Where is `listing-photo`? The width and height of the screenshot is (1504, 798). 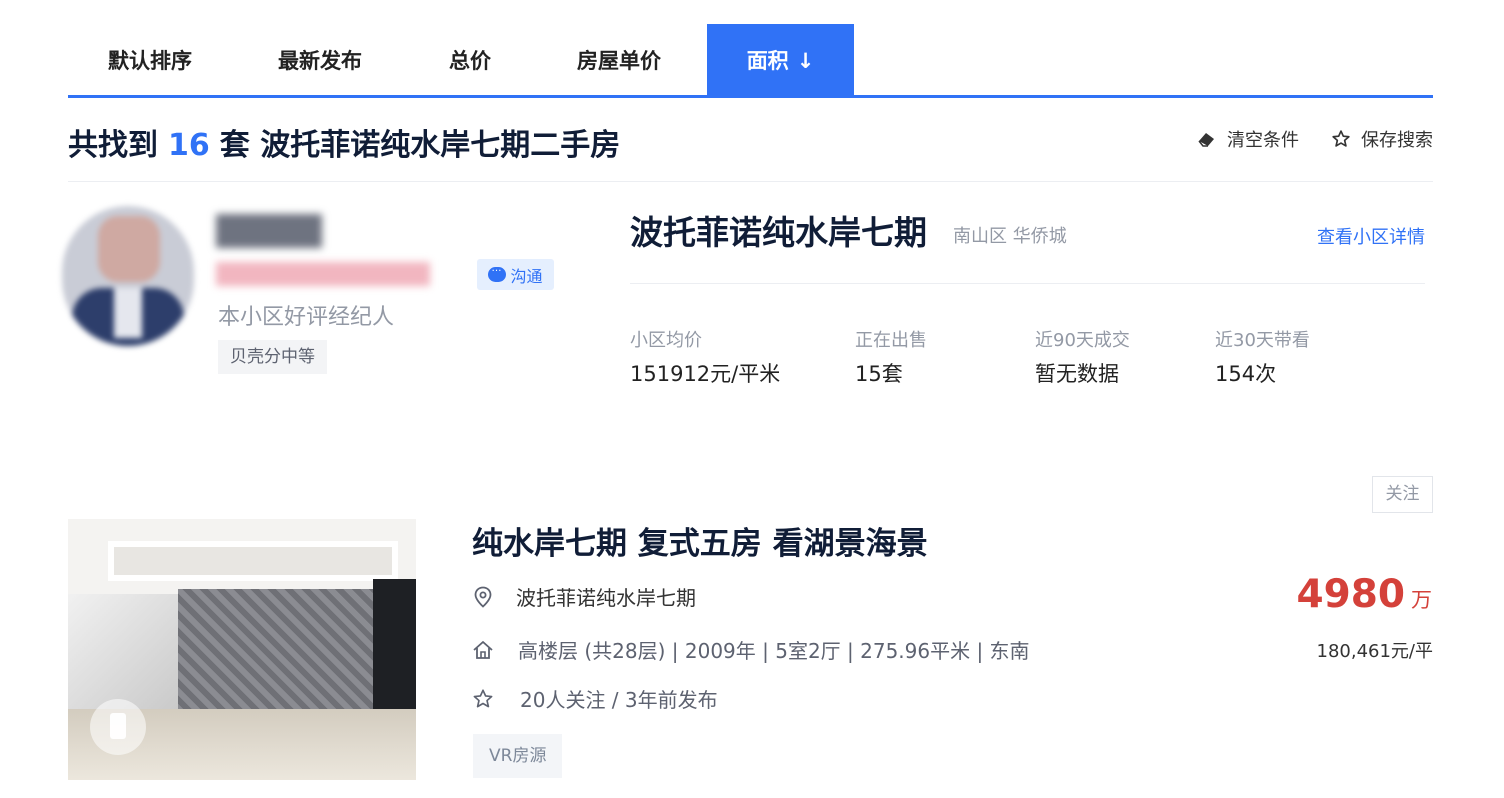 listing-photo is located at coordinates (242, 649).